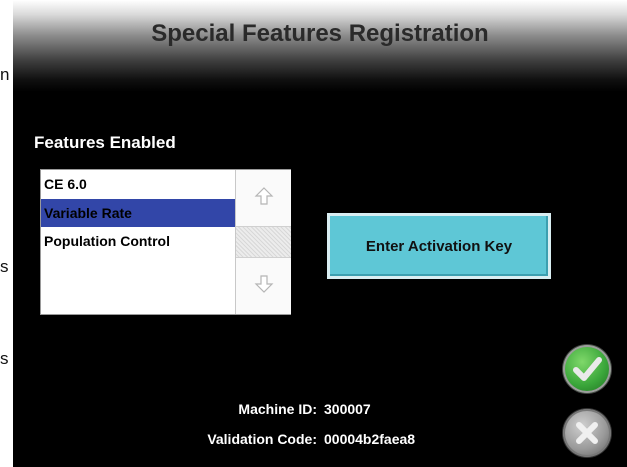 The height and width of the screenshot is (467, 627). I want to click on scroll-thumb, so click(263, 243).